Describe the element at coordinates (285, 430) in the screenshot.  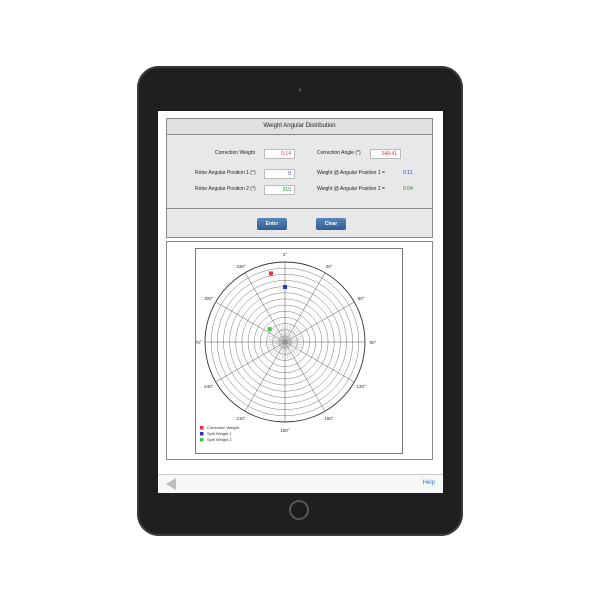
I see `angle-tick-label: 180°` at that location.